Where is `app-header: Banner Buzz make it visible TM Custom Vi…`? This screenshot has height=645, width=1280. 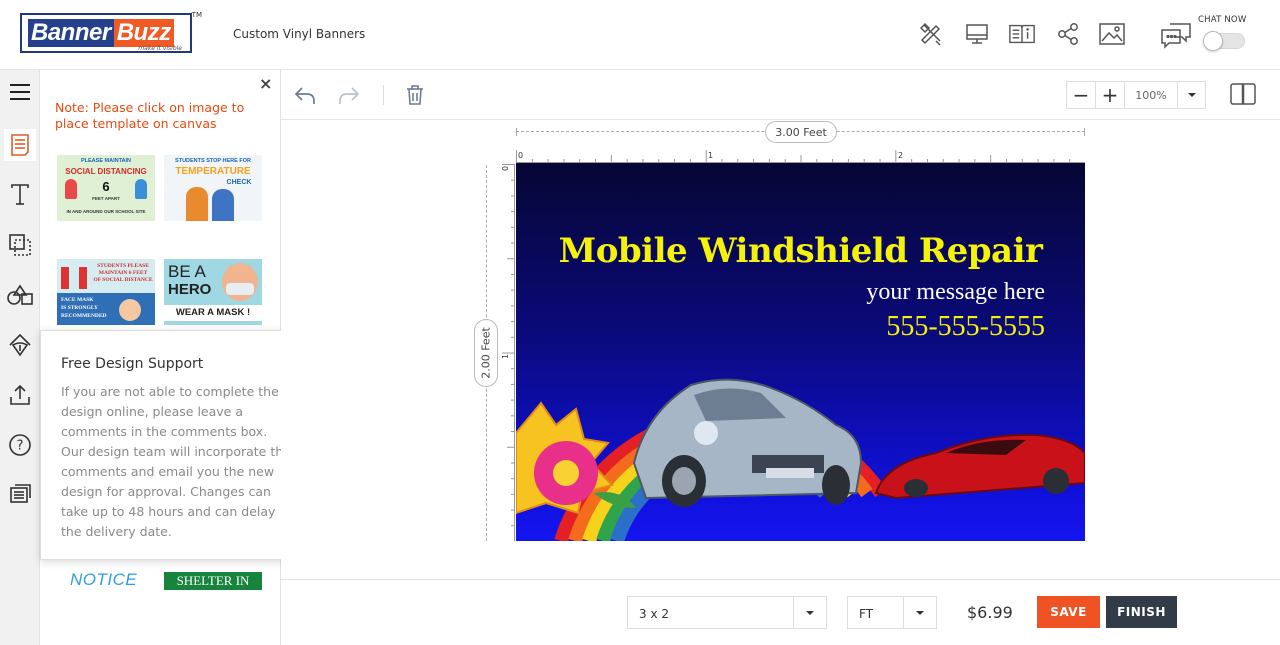
app-header: Banner Buzz make it visible TM Custom Vi… is located at coordinates (640, 35).